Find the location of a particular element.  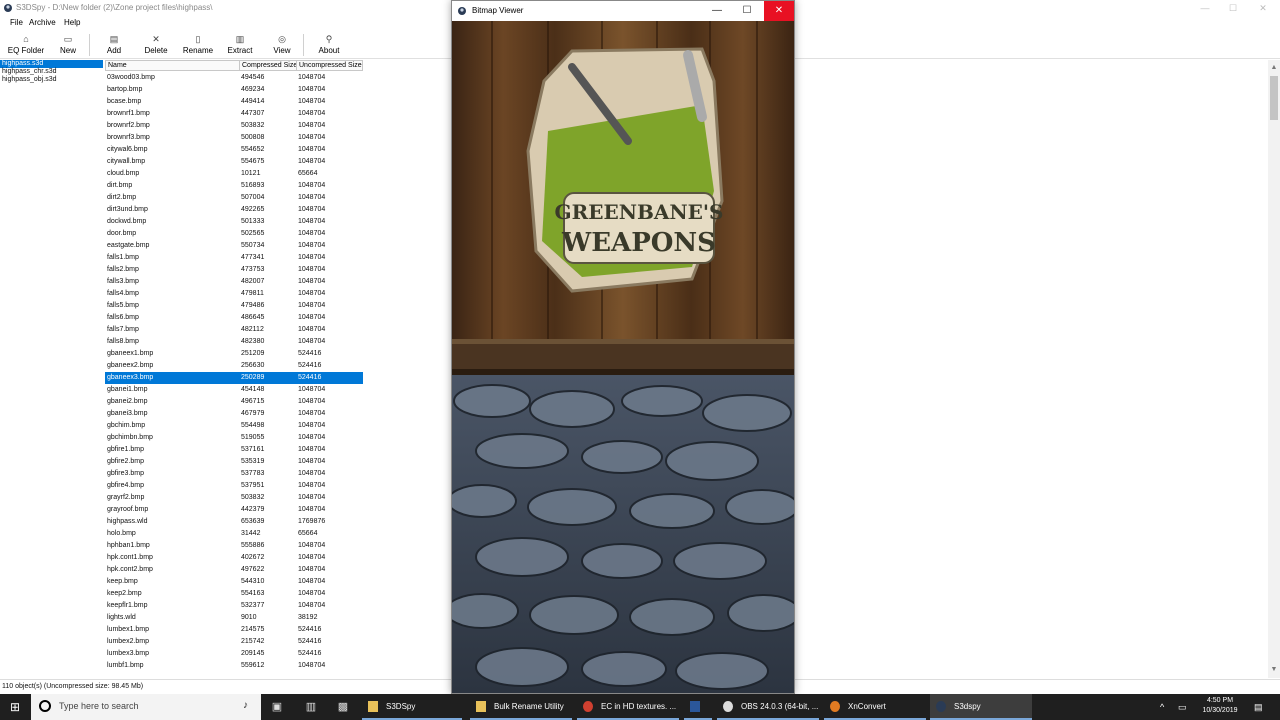

windows-start-icon: ⊞ is located at coordinates (15, 707).